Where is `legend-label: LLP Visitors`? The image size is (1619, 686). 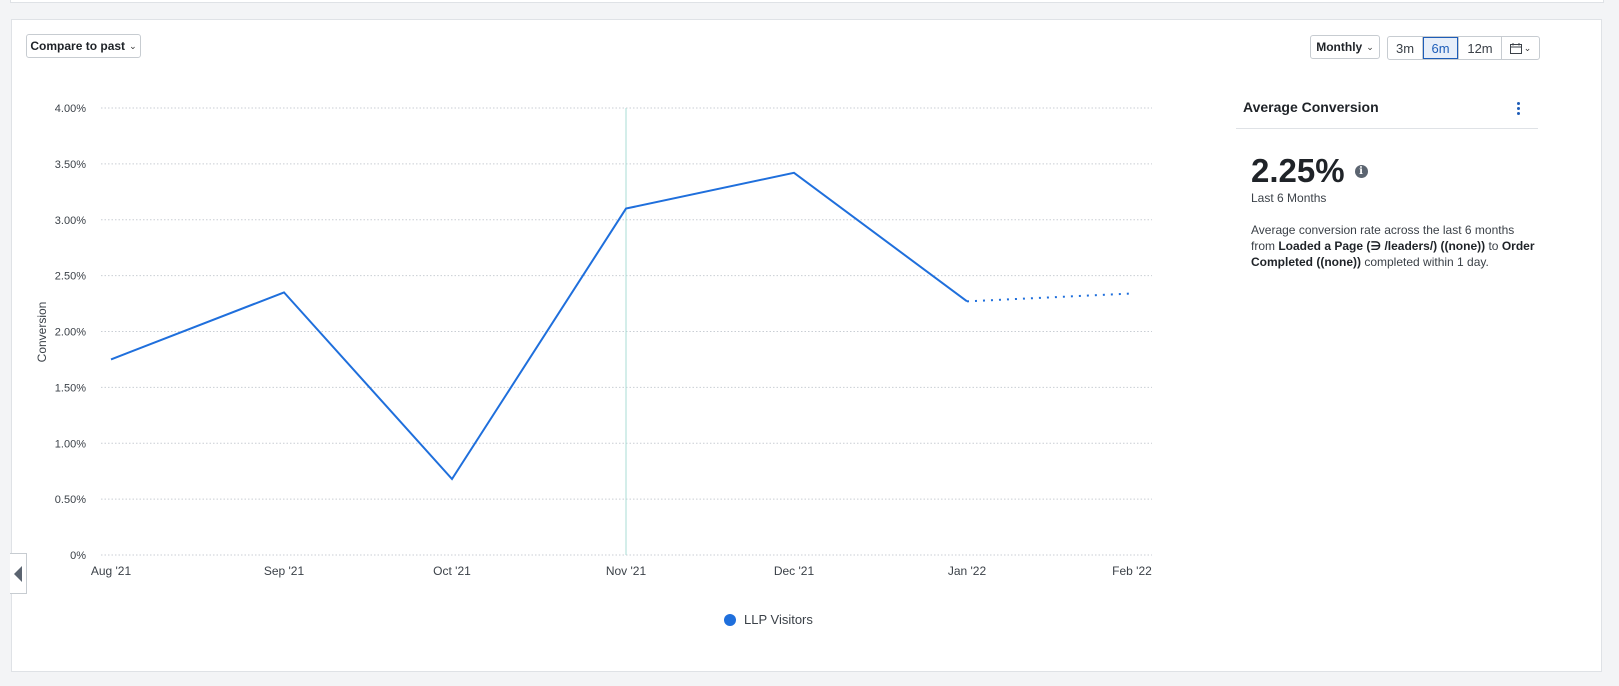 legend-label: LLP Visitors is located at coordinates (778, 619).